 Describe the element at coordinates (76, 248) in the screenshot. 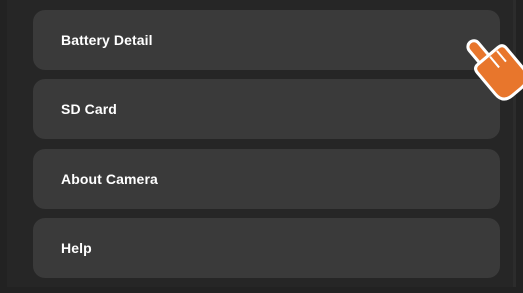

I see `menu-item-label: Help` at that location.